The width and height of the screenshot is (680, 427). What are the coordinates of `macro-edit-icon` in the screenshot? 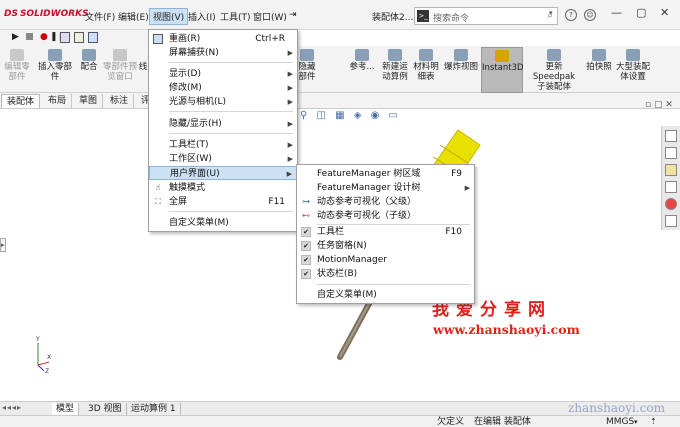 It's located at (79, 37).